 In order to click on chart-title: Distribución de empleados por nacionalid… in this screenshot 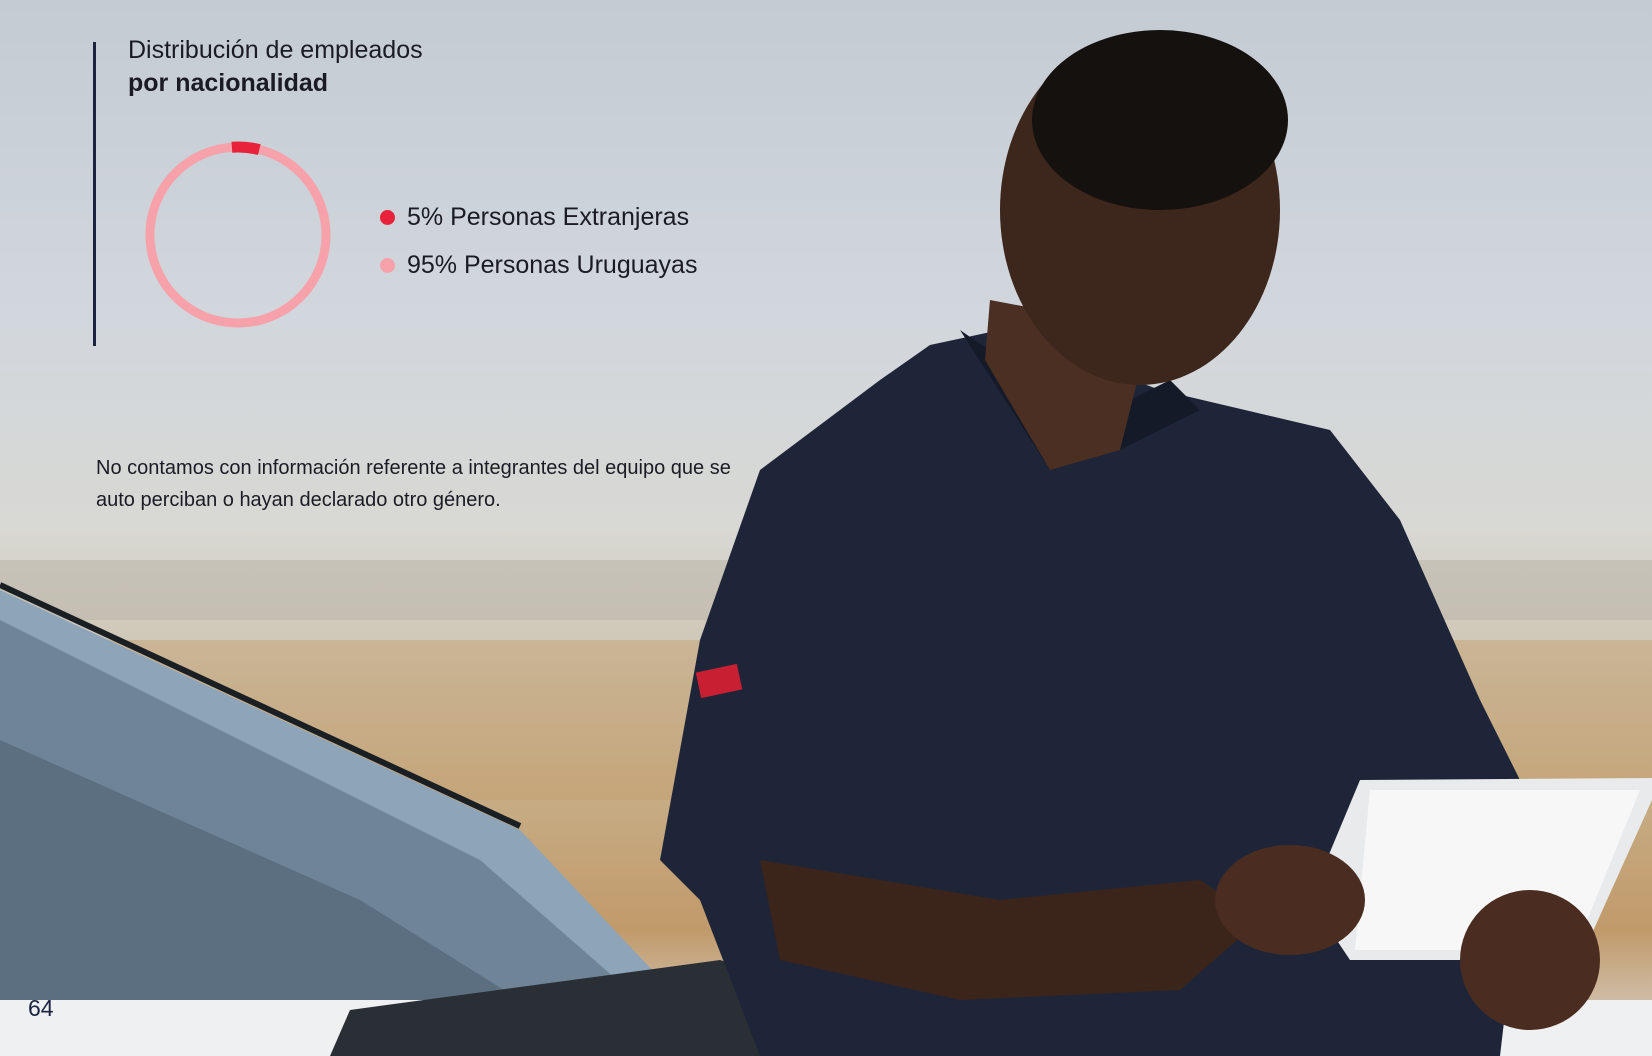, I will do `click(275, 67)`.